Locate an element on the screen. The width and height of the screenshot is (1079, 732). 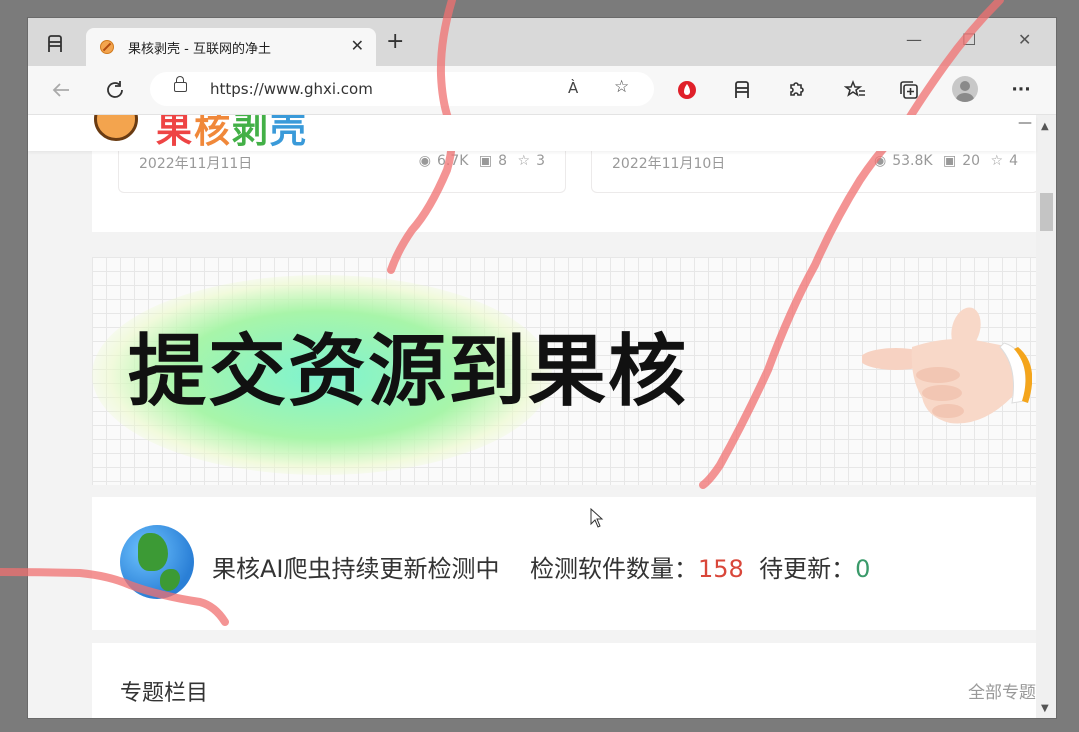
tab-ghxi: 果核剥壳 - 互联网的净土 ✕ is located at coordinates (231, 47).